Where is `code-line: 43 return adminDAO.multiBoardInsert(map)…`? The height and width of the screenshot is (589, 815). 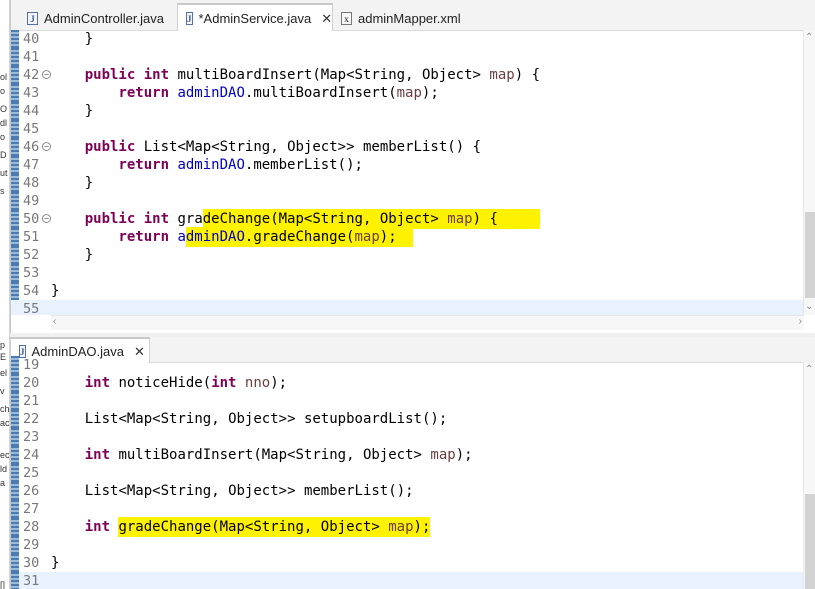 code-line: 43 return adminDAO.multiBoardInsert(map)… is located at coordinates (407, 93).